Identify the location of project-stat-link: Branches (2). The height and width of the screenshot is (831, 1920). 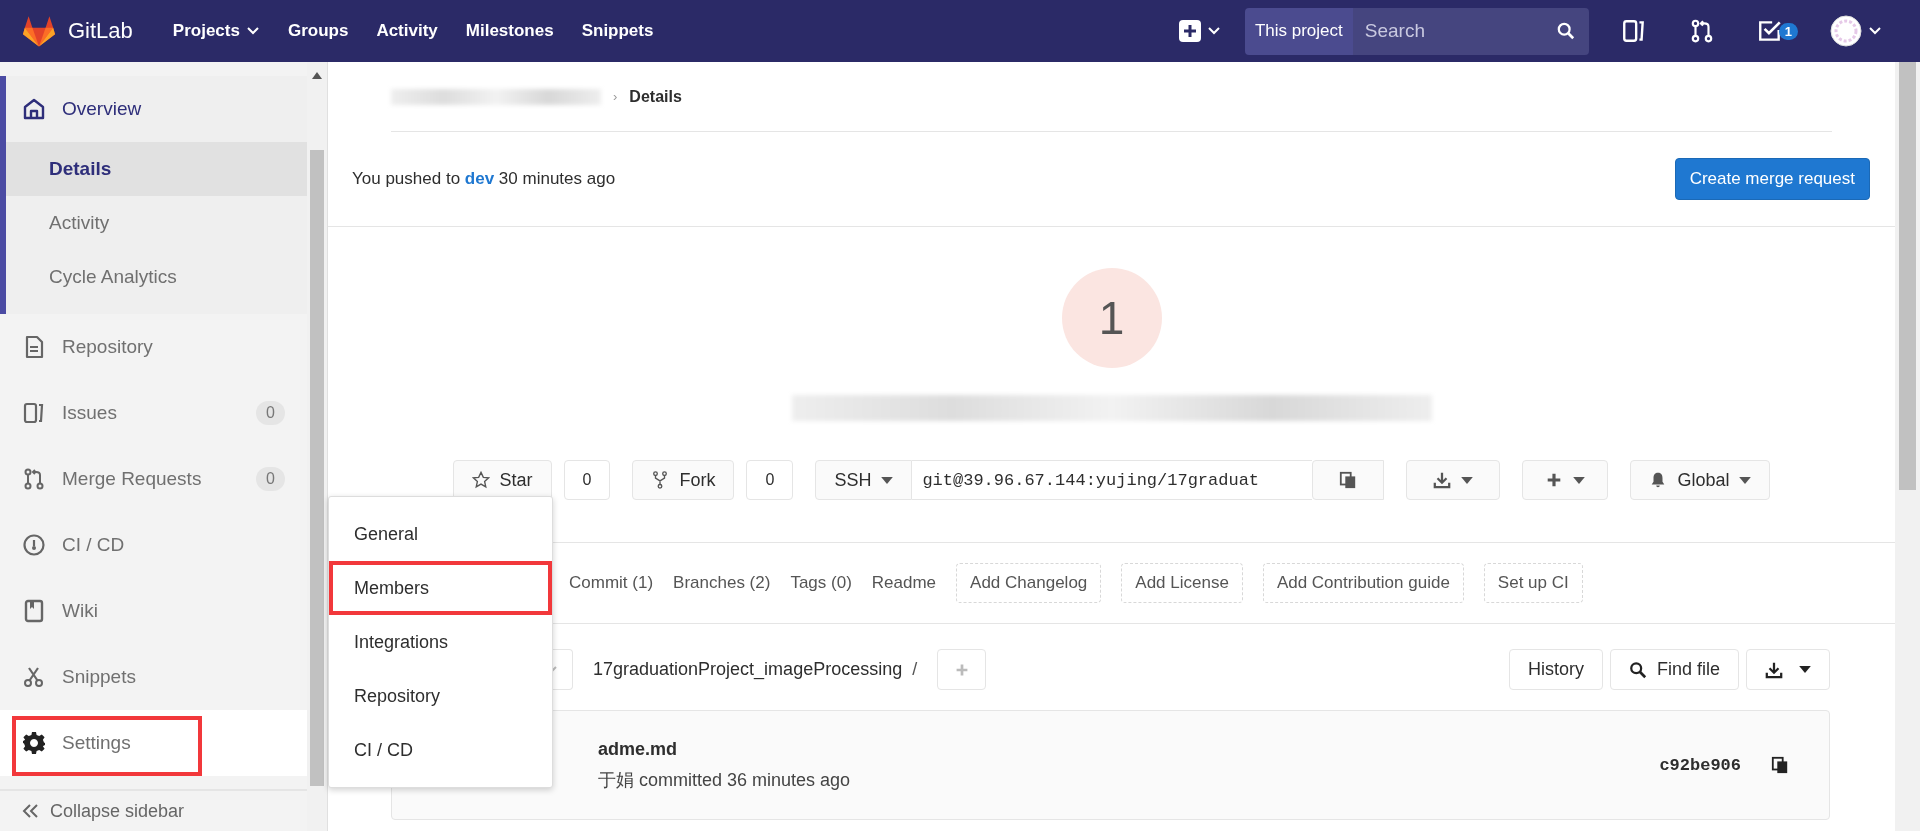
(722, 583).